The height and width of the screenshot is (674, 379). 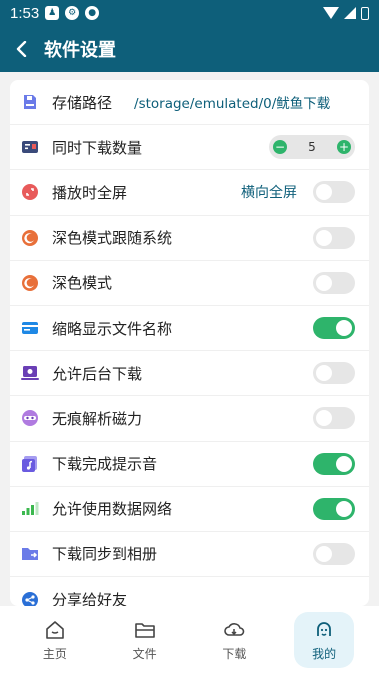 What do you see at coordinates (80, 50) in the screenshot?
I see `page-title: 软件设置` at bounding box center [80, 50].